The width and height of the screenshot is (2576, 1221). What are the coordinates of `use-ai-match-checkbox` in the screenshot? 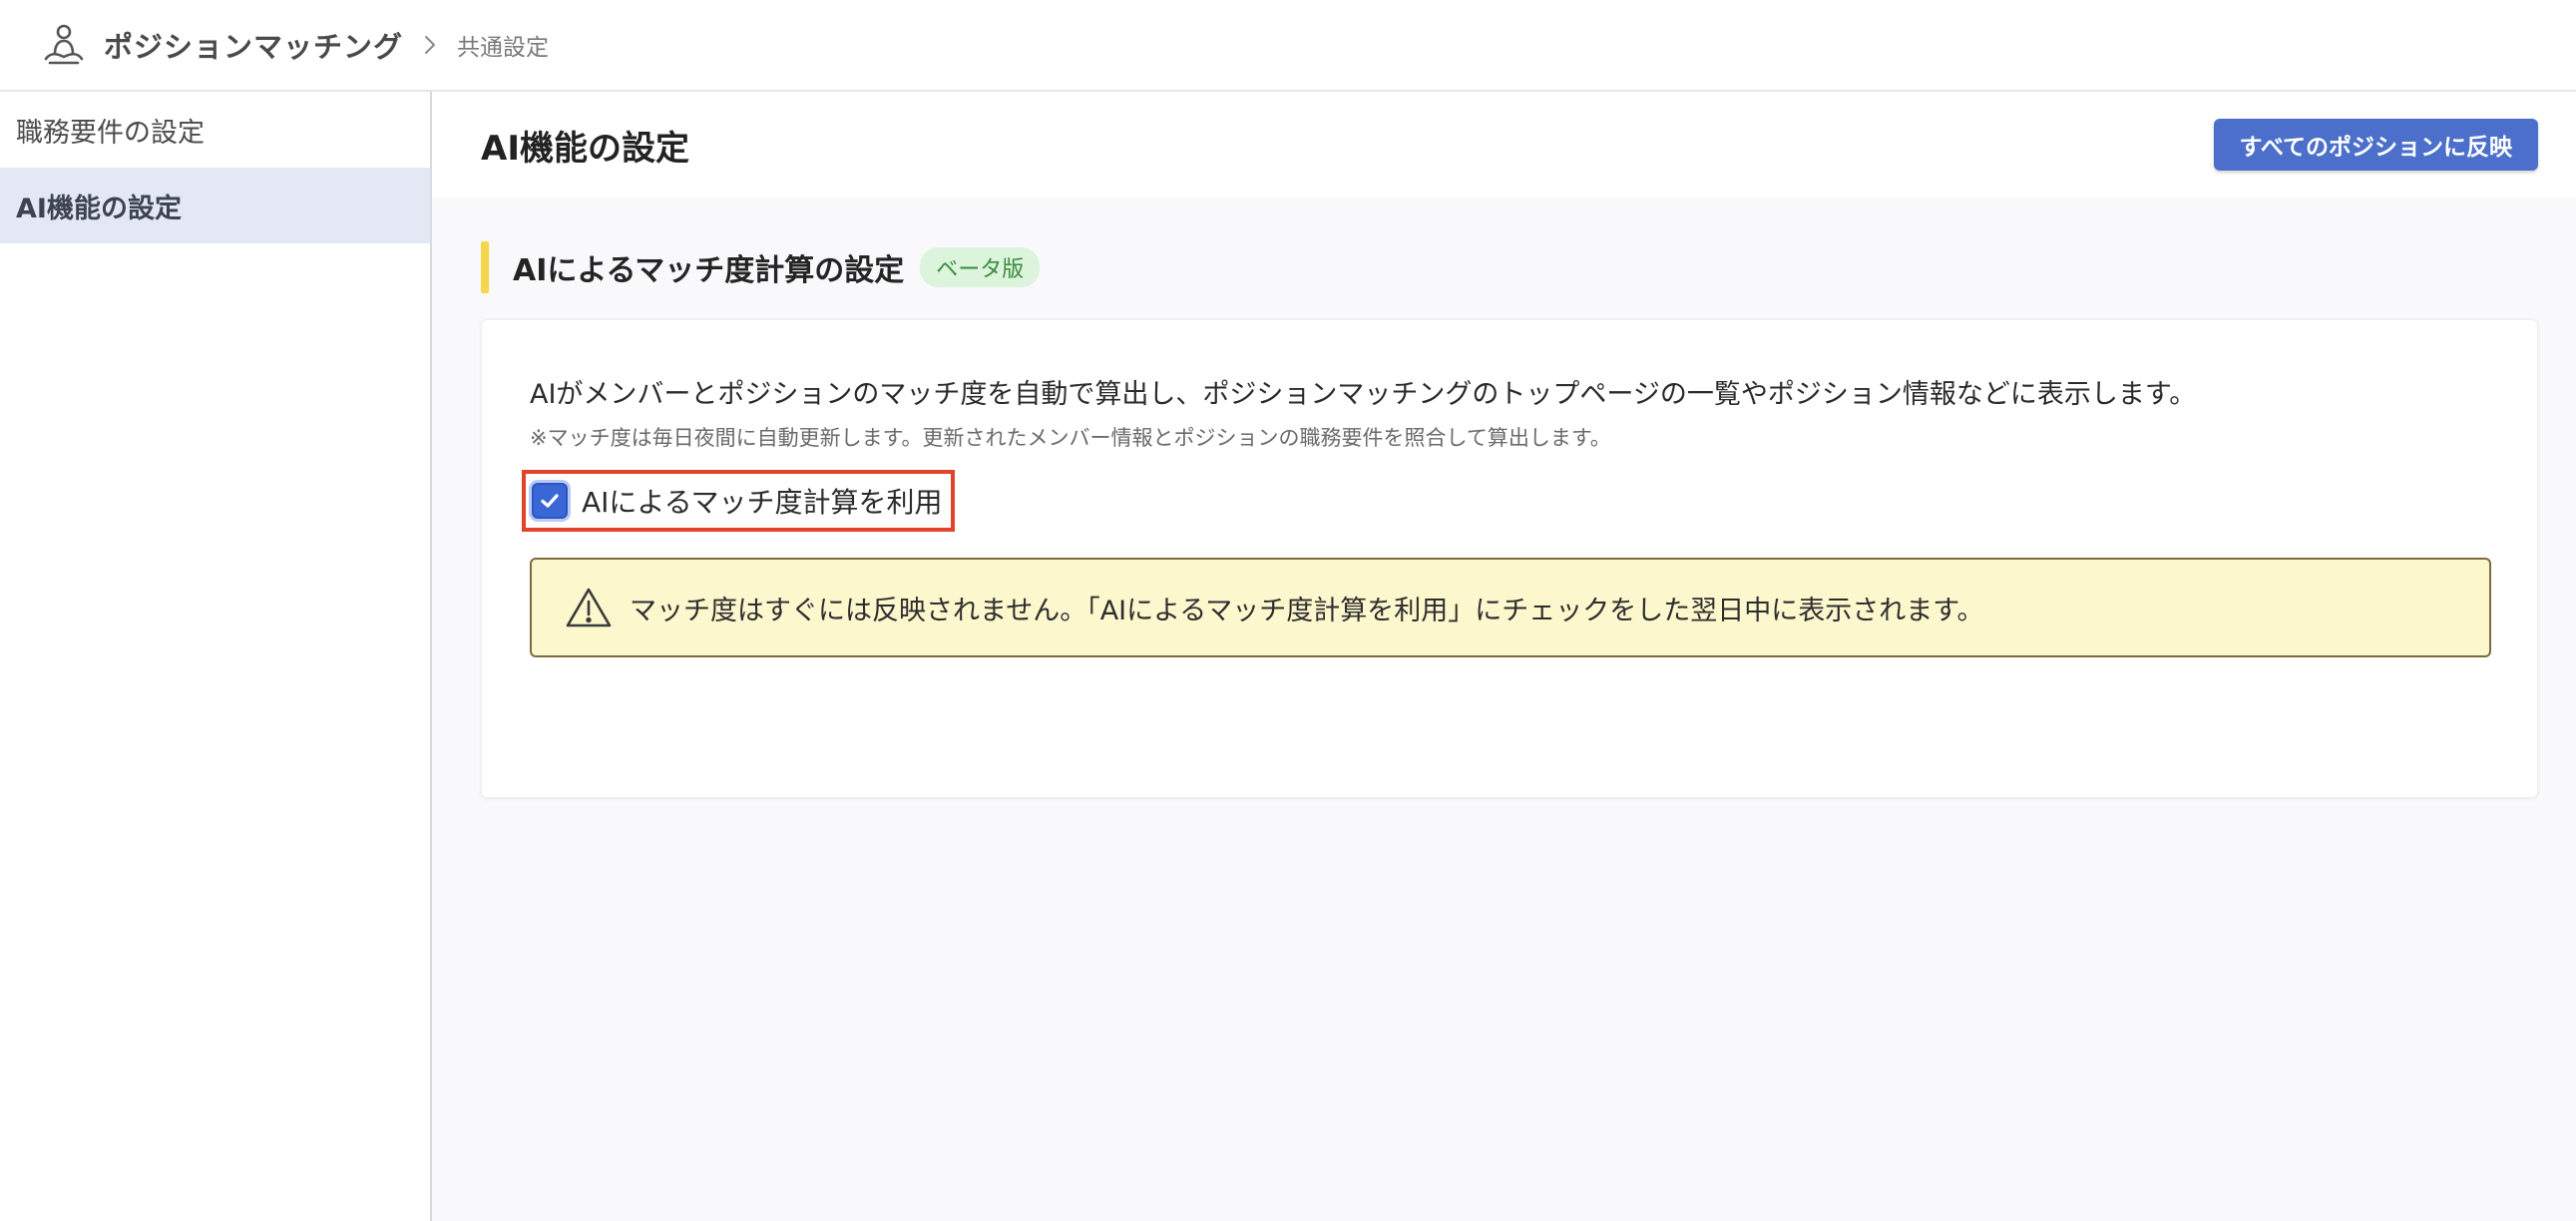 It's located at (550, 501).